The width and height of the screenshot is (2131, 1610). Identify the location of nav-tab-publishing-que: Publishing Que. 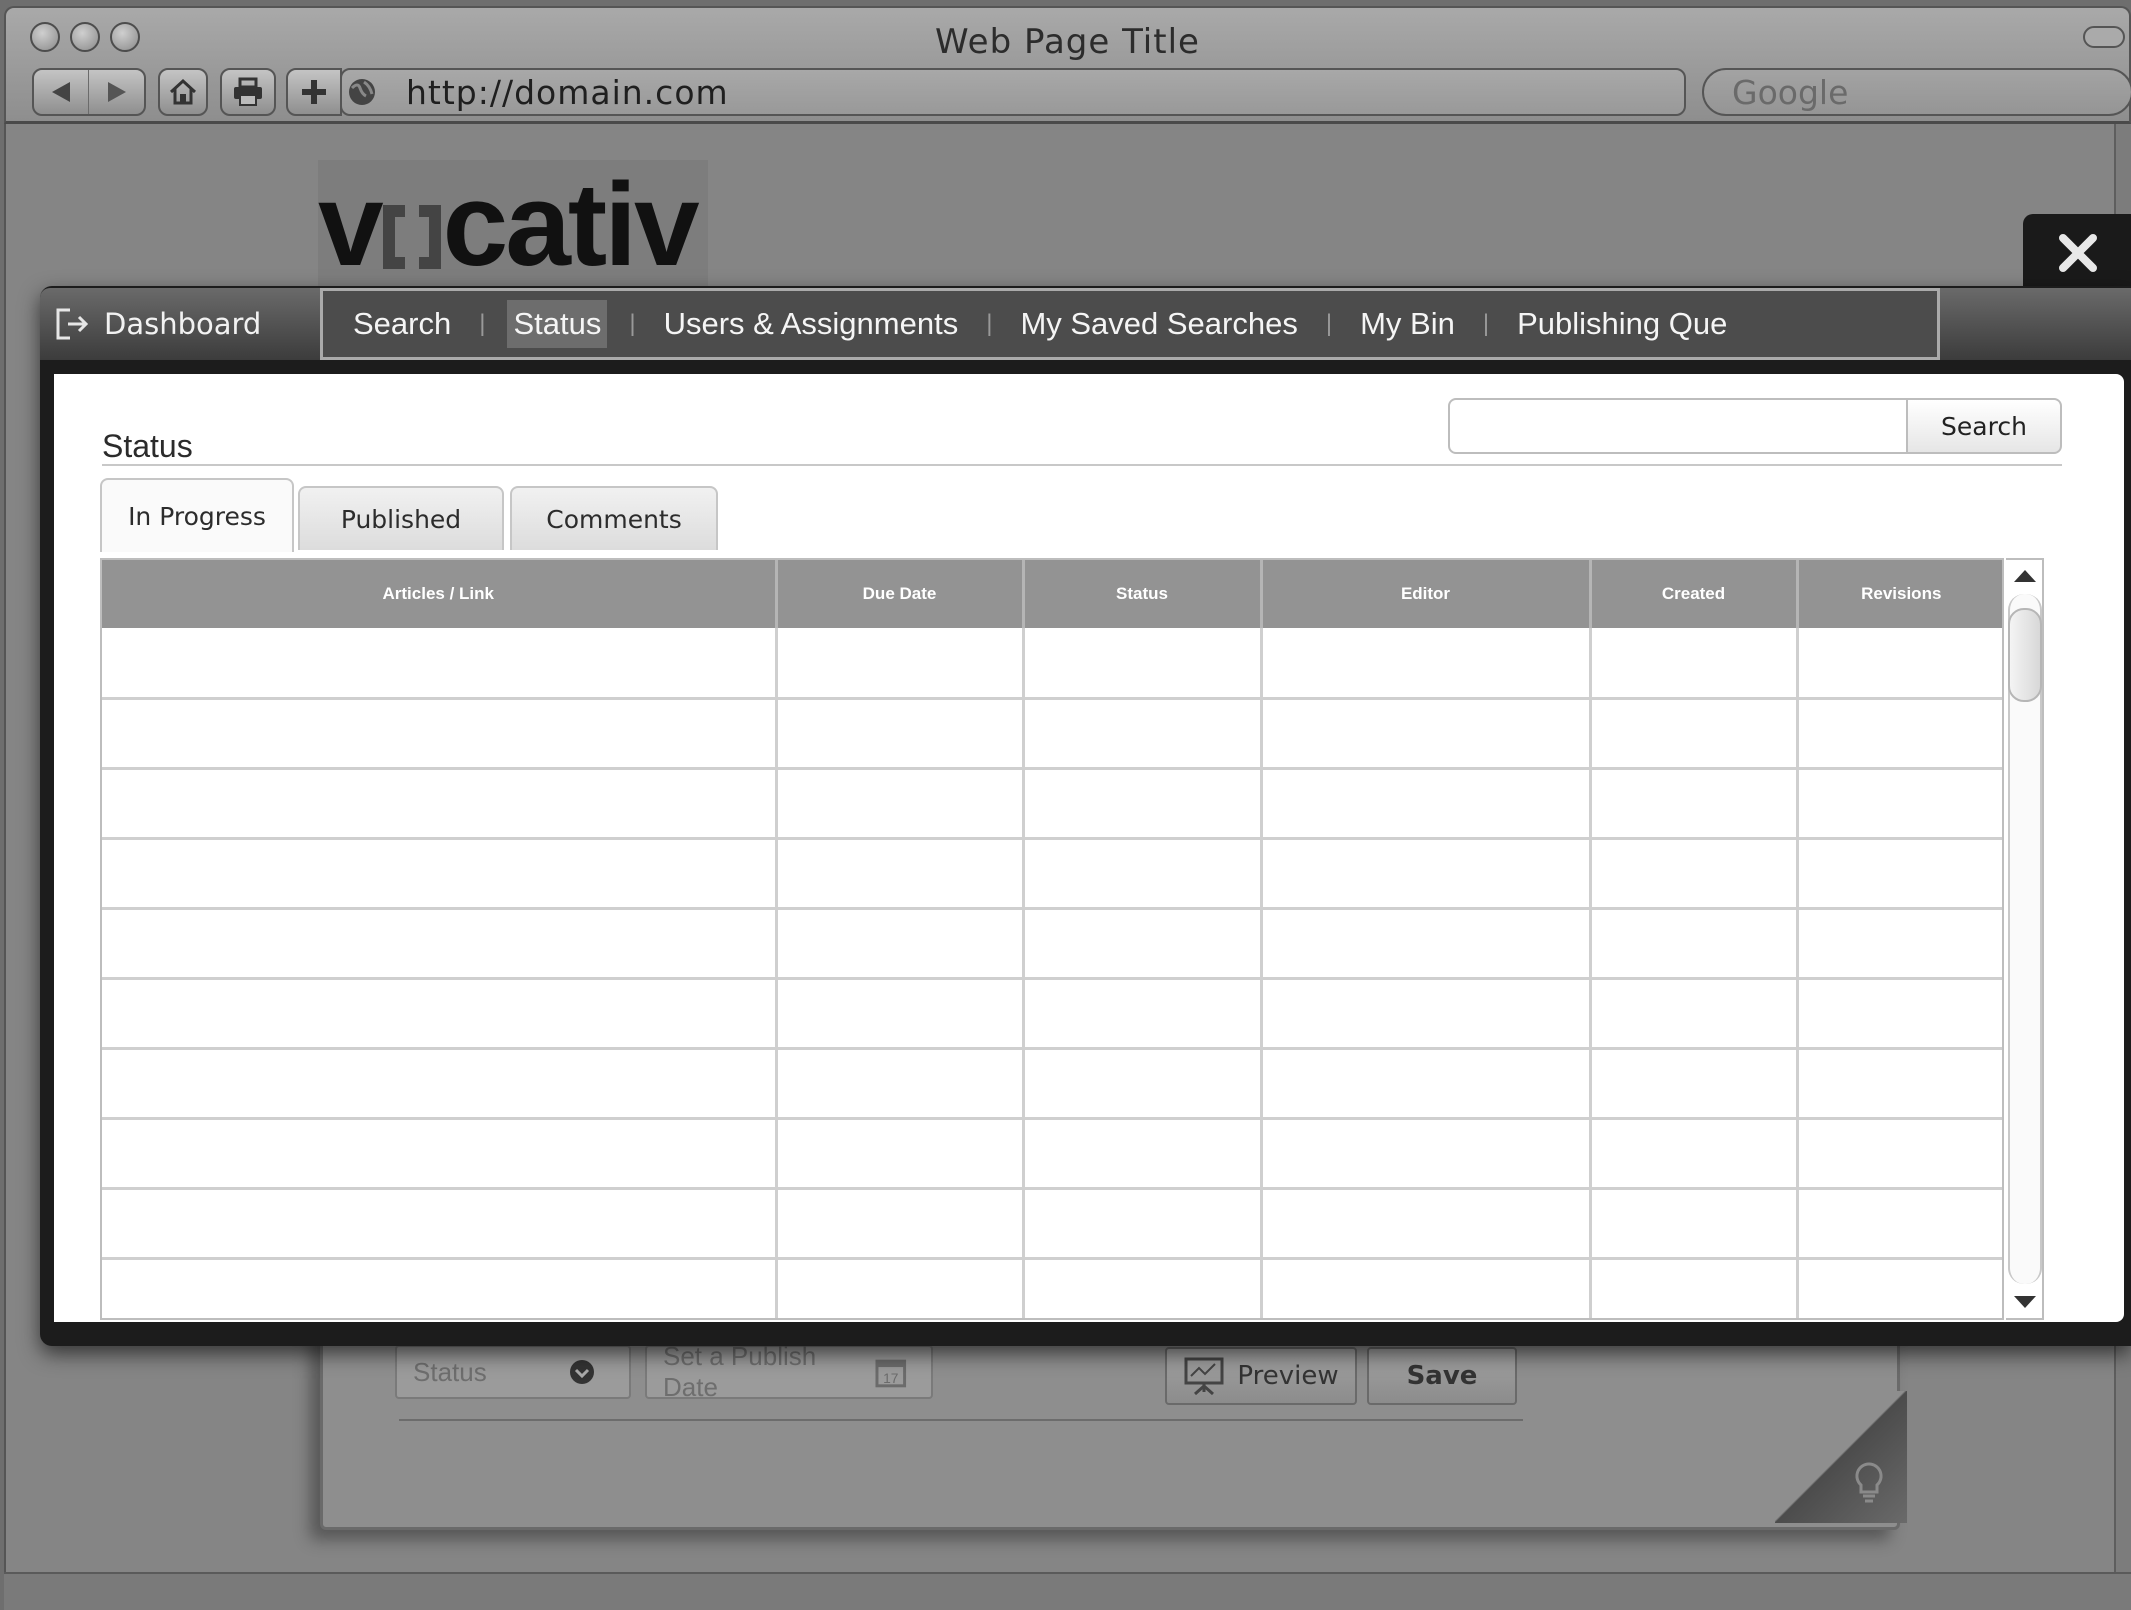
(1622, 324).